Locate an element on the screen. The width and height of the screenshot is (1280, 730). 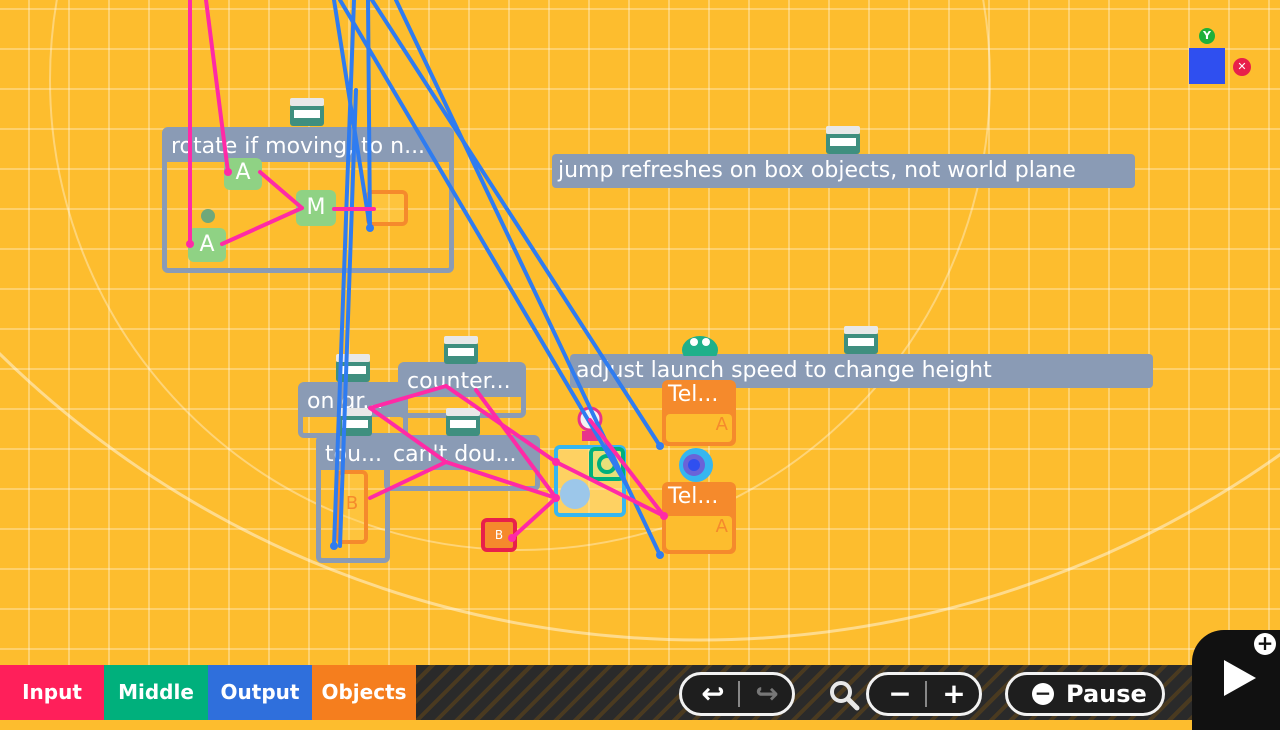
gizmo-y-axis: Y is located at coordinates (1207, 36).